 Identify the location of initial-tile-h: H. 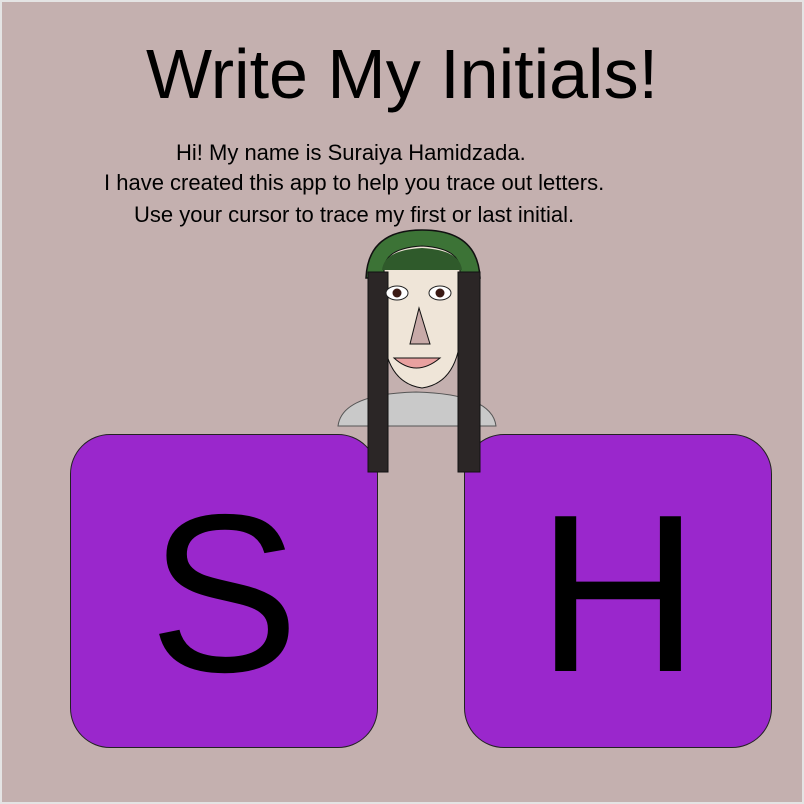
(618, 591).